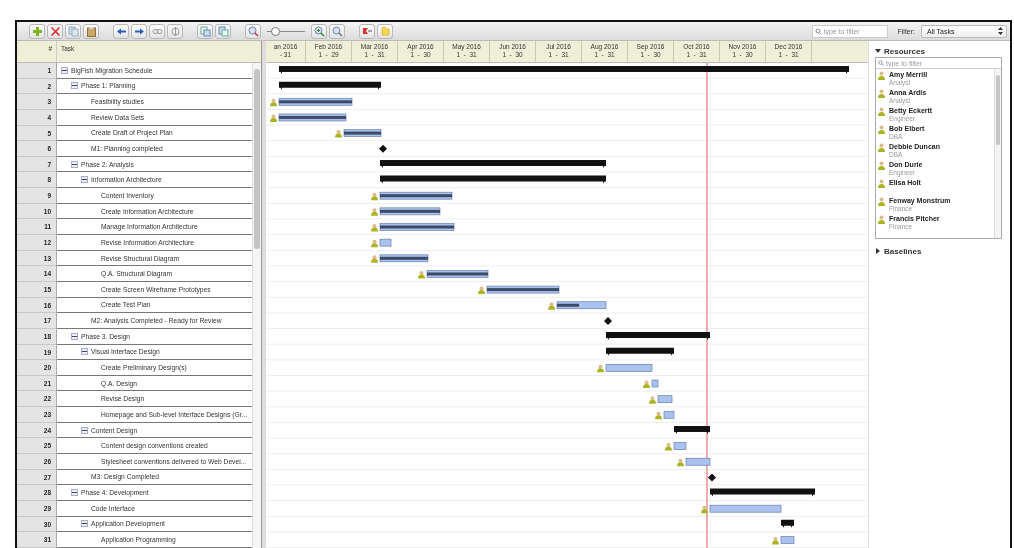 The height and width of the screenshot is (548, 1014). Describe the element at coordinates (903, 251) in the screenshot. I see `section-title: Baselines` at that location.